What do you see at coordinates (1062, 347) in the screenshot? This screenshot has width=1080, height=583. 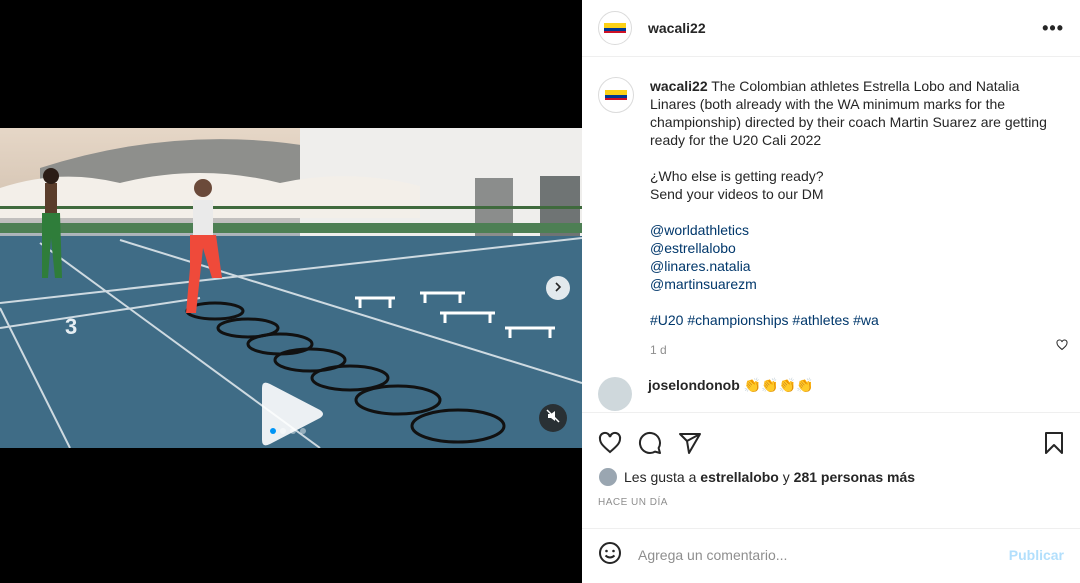 I see `like-comment-icon` at bounding box center [1062, 347].